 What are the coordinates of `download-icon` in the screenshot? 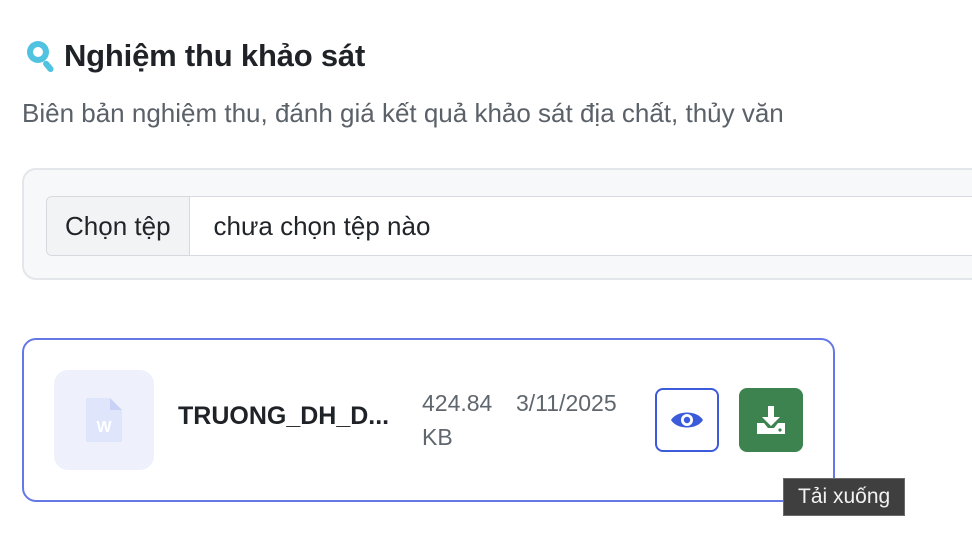 It's located at (771, 420).